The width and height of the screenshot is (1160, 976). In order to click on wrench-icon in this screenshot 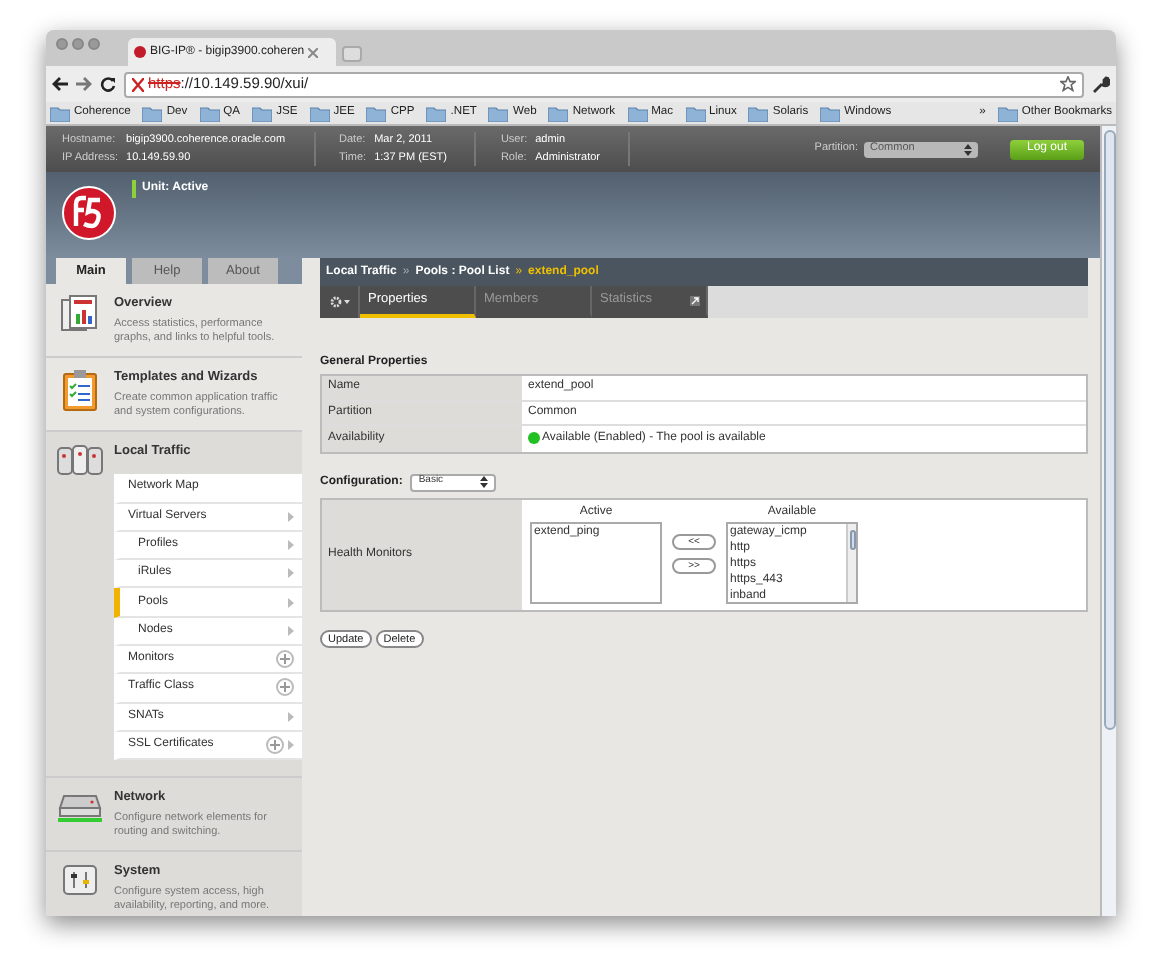, I will do `click(1101, 84)`.